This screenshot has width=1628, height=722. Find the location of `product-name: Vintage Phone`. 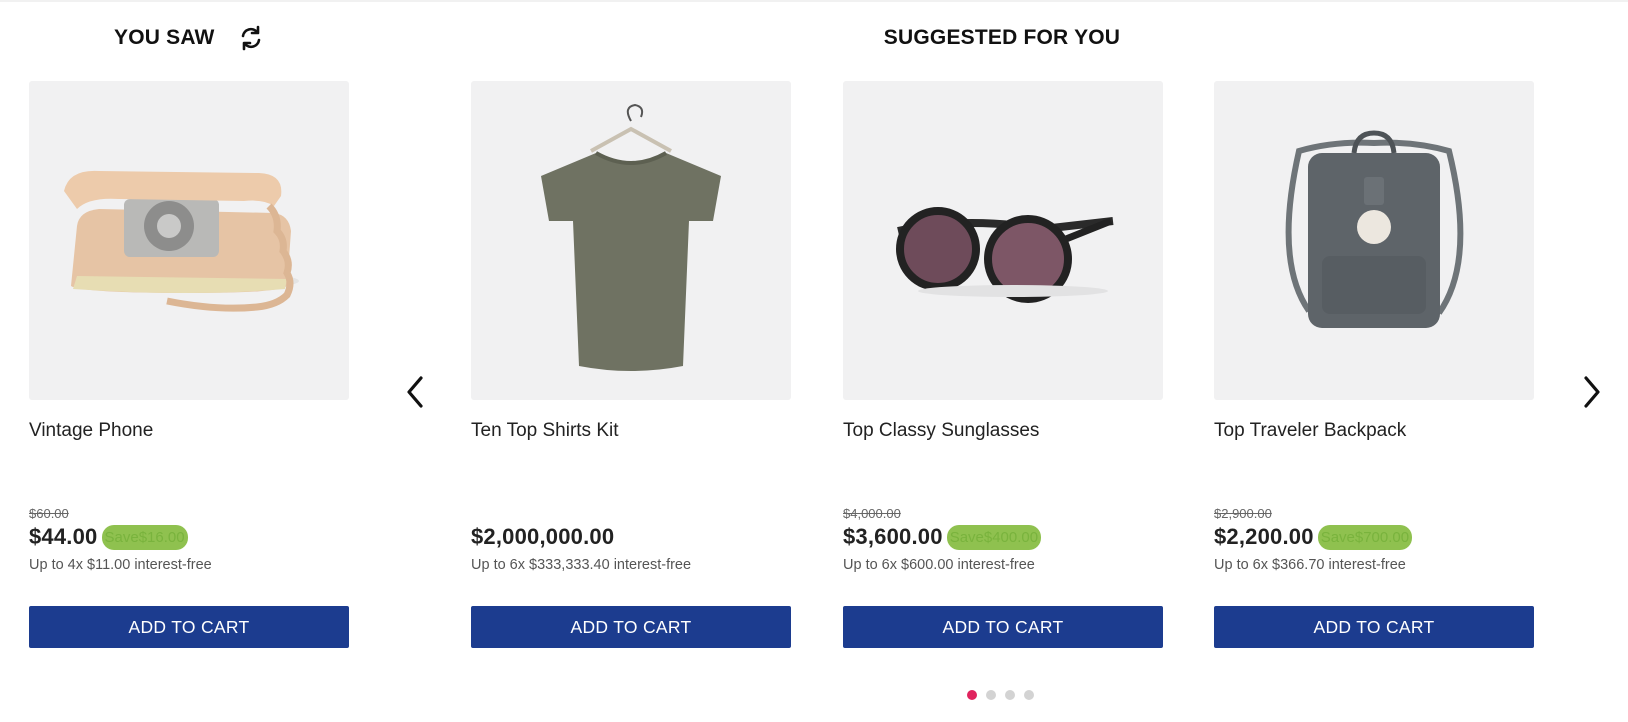

product-name: Vintage Phone is located at coordinates (189, 463).